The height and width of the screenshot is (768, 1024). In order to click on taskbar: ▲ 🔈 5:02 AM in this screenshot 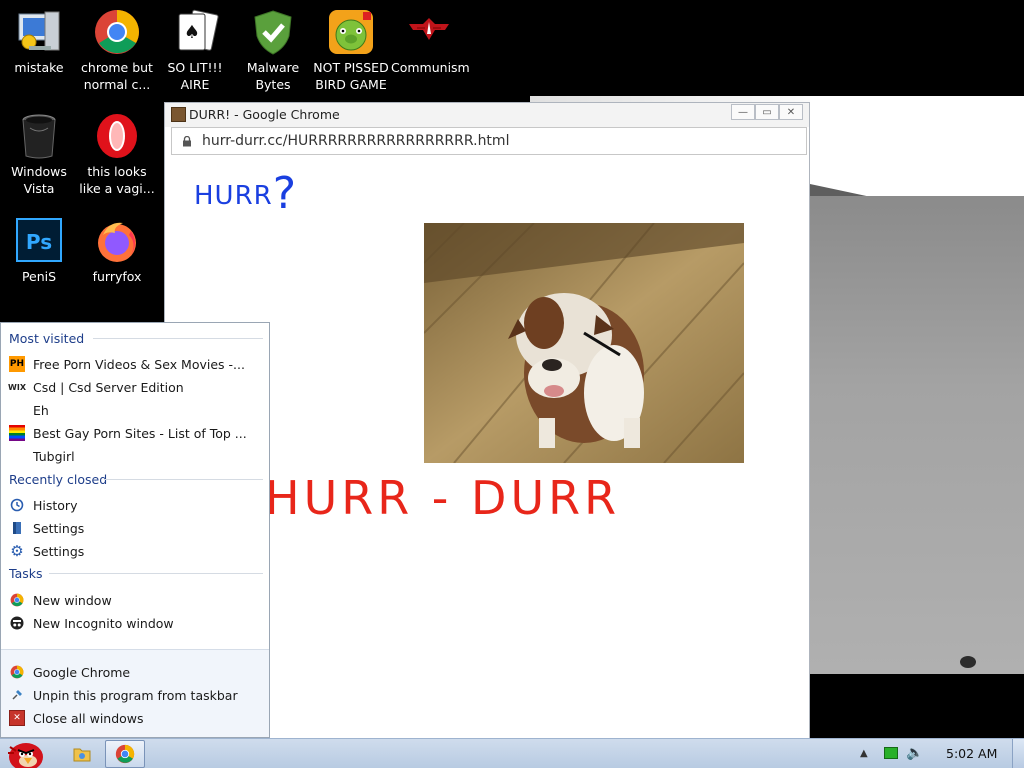, I will do `click(512, 753)`.